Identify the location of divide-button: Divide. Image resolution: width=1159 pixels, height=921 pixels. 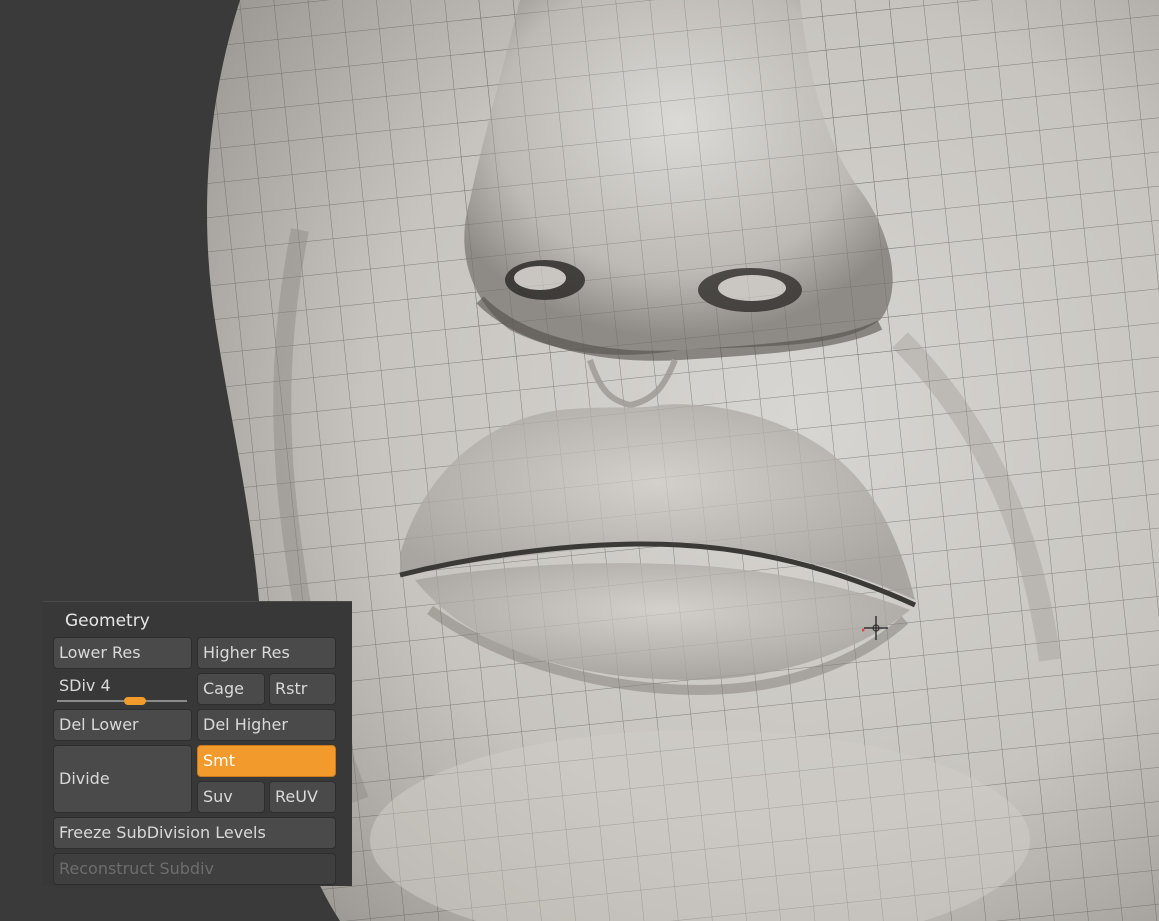
(122, 779).